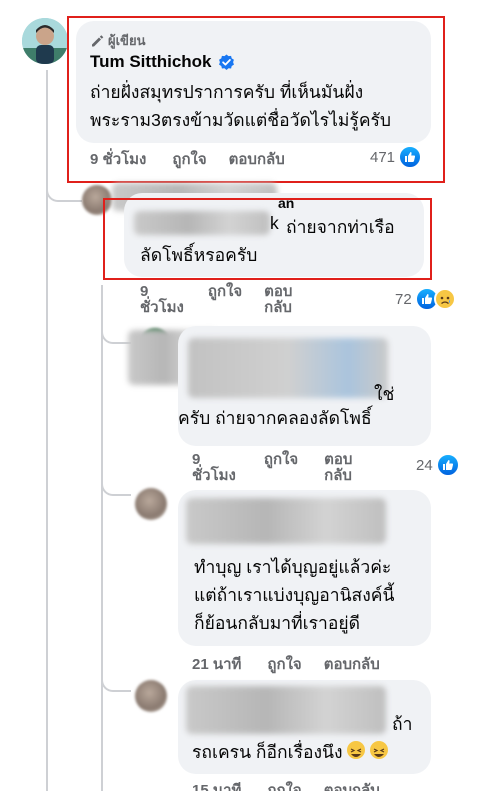 The height and width of the screenshot is (791, 500). What do you see at coordinates (267, 752) in the screenshot?
I see `comment-line: รถเครน ก็อีกเรื่องนึง` at bounding box center [267, 752].